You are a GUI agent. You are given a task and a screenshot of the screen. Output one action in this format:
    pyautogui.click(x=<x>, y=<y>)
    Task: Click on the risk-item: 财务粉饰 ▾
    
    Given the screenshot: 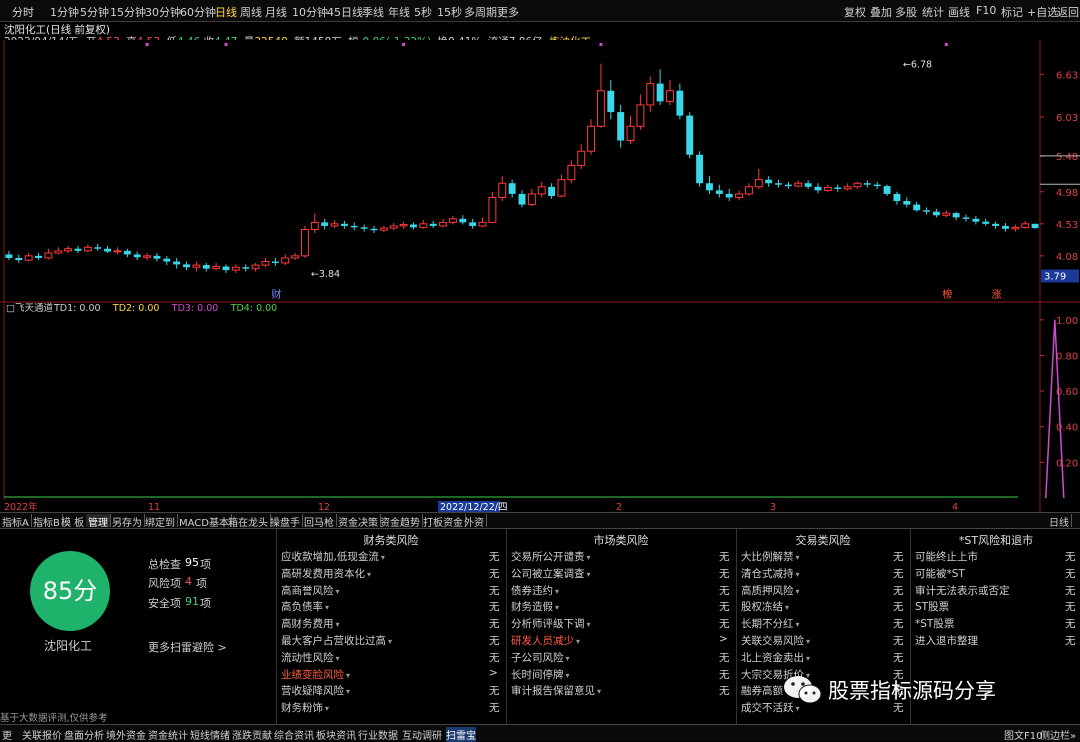 What is the action you would take?
    pyautogui.click(x=305, y=707)
    